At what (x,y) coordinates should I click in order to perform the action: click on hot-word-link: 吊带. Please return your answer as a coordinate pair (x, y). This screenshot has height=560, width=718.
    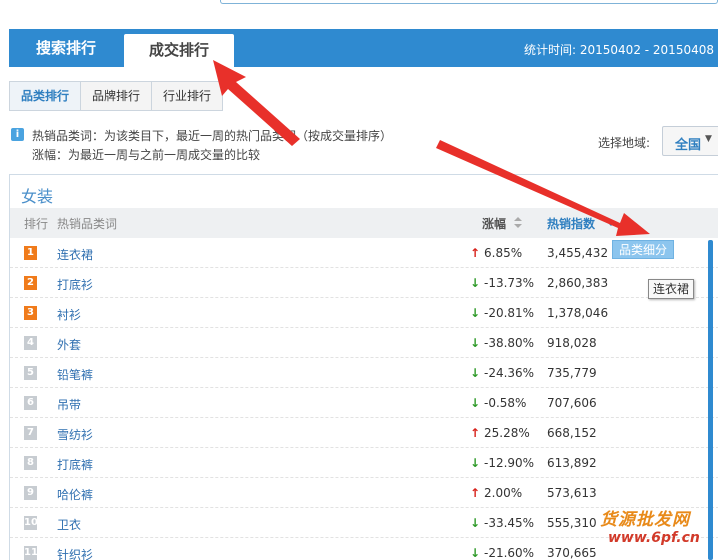
    Looking at the image, I should click on (69, 404).